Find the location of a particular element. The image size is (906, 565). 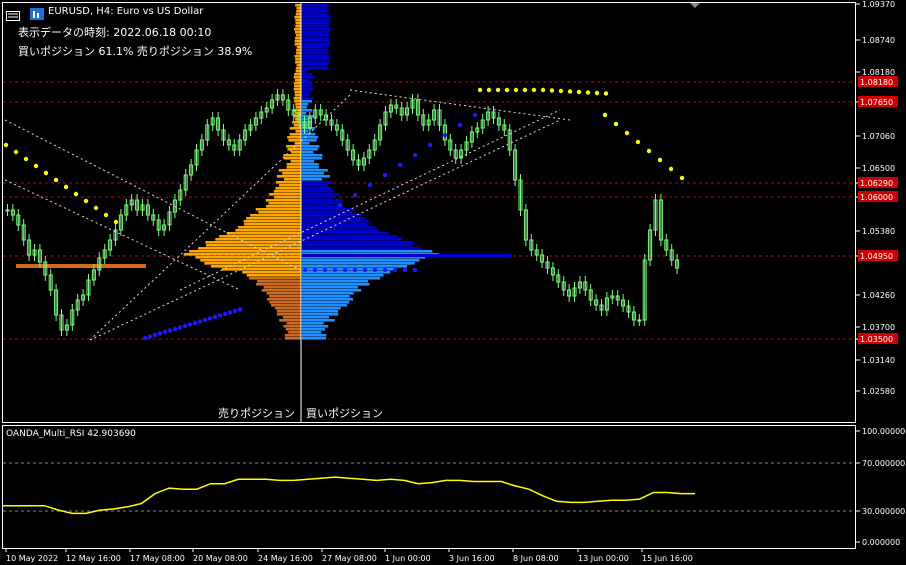

chart-window-icon is located at coordinates (13, 11).